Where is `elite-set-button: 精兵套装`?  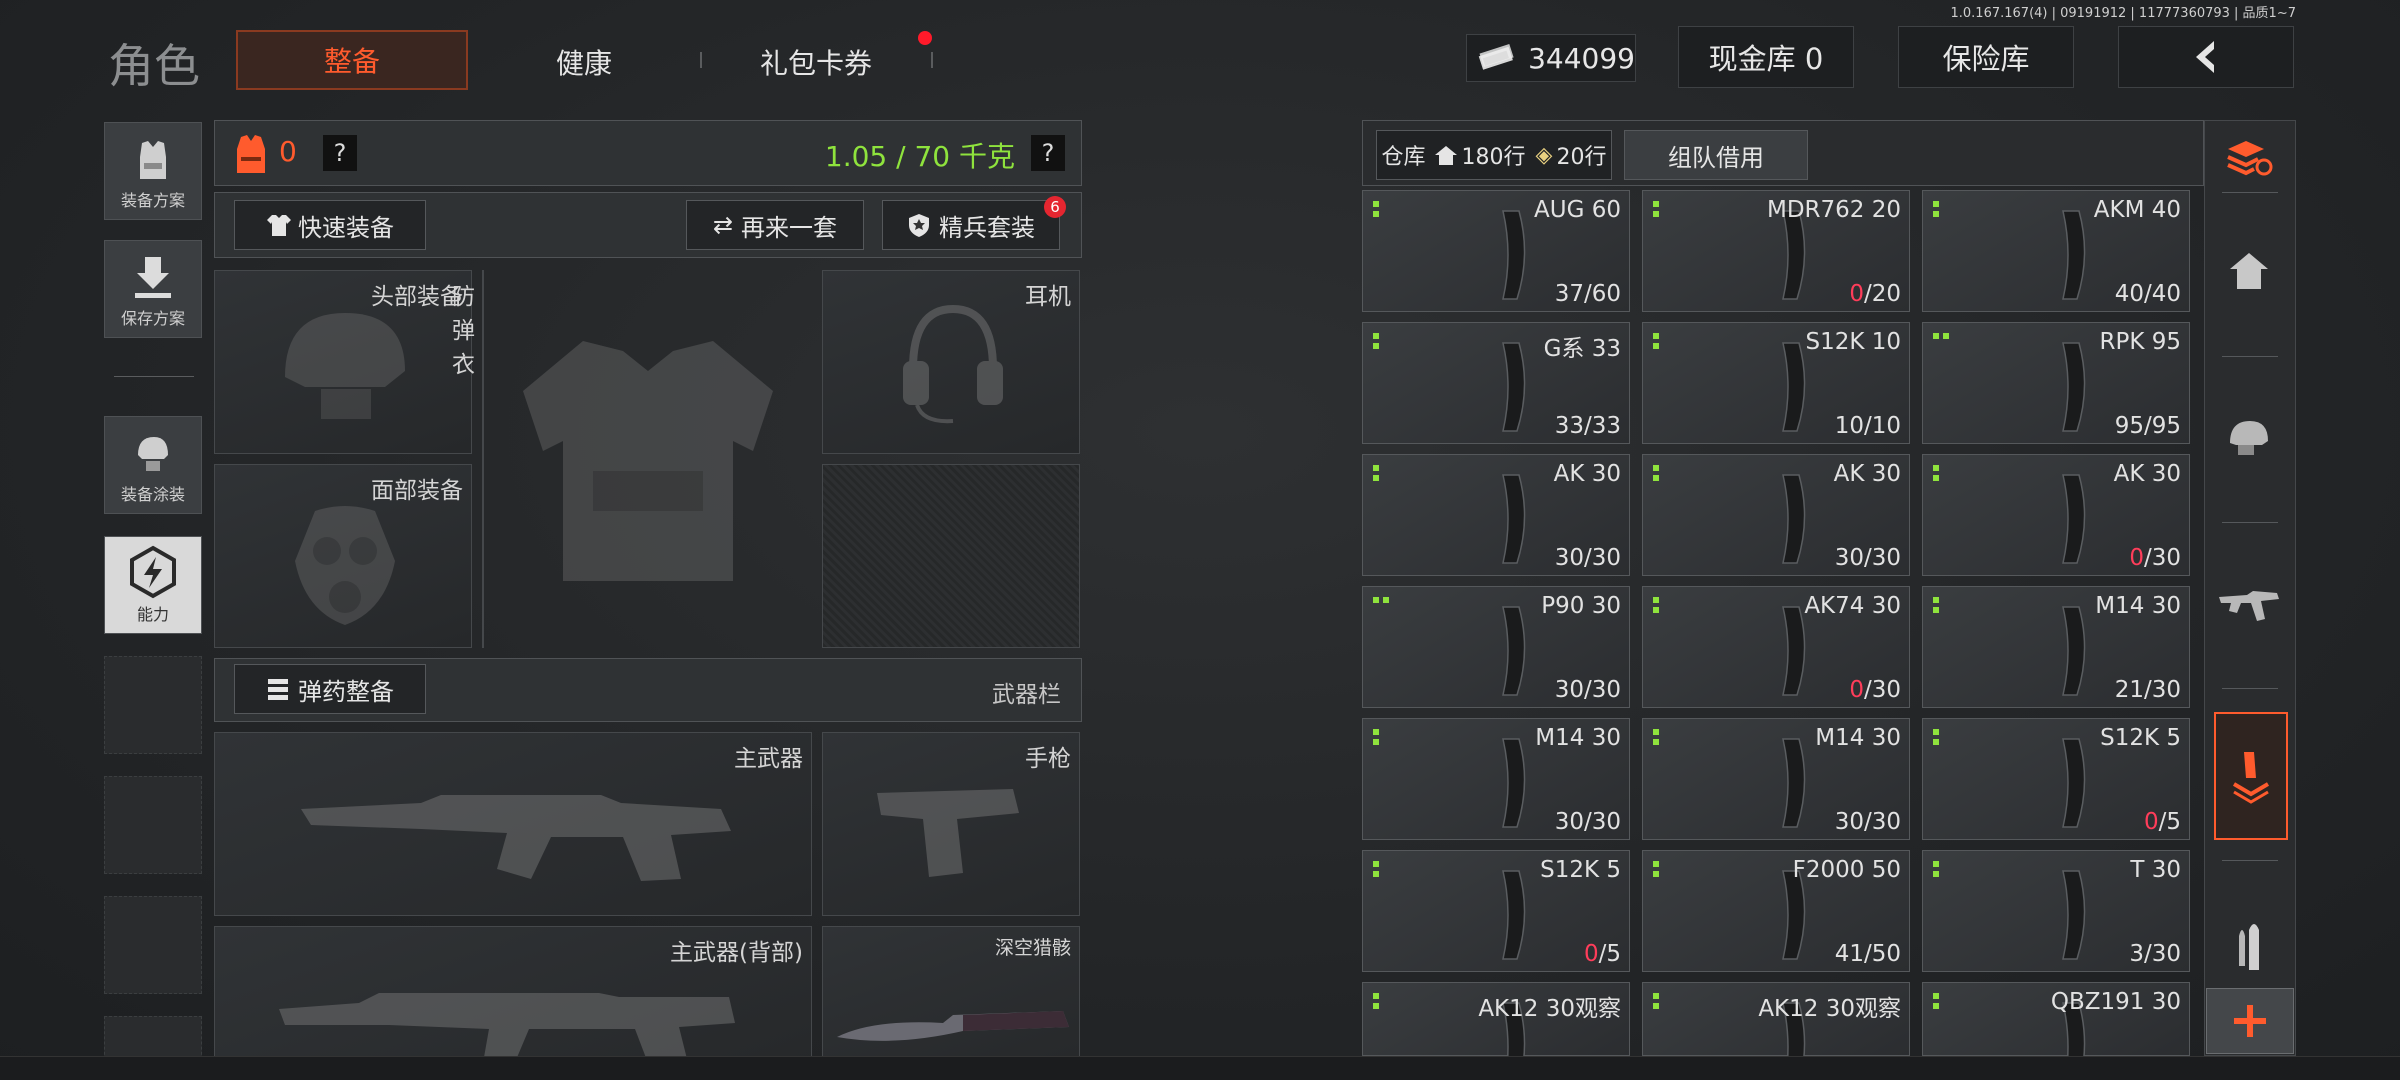
elite-set-button: 精兵套装 is located at coordinates (971, 225).